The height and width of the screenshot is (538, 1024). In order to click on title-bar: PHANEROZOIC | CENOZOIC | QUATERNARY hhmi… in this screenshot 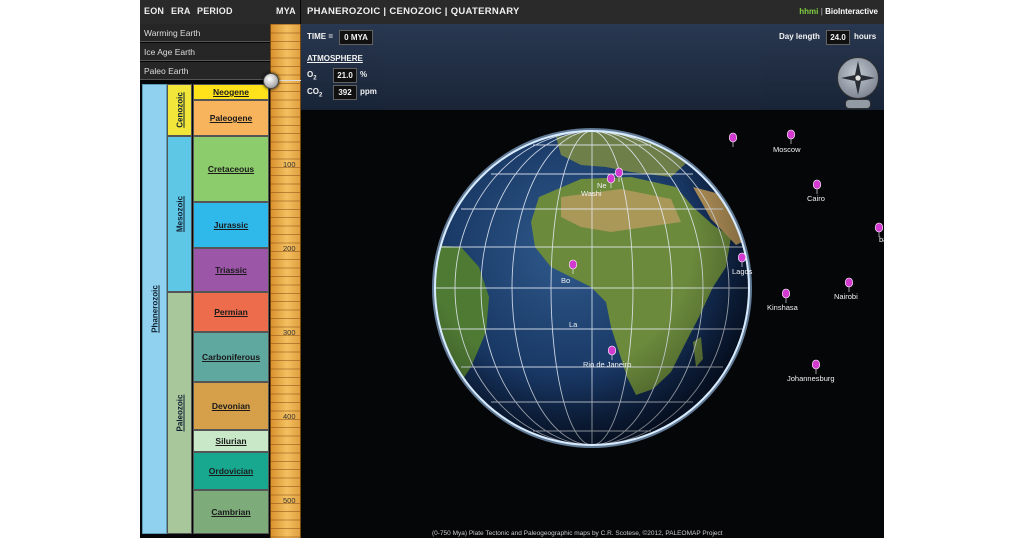, I will do `click(592, 12)`.